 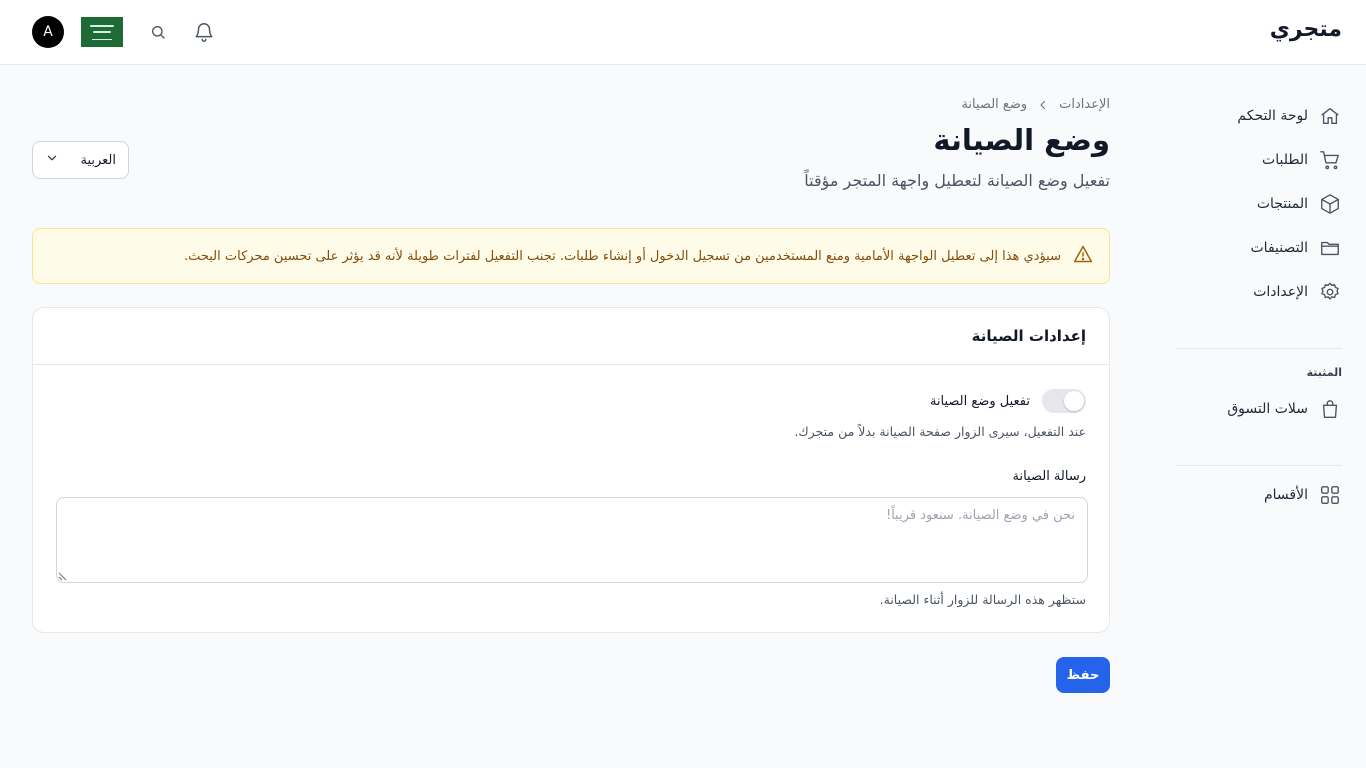 I want to click on sidebar-item-settings: الإعدادات, so click(x=1259, y=292).